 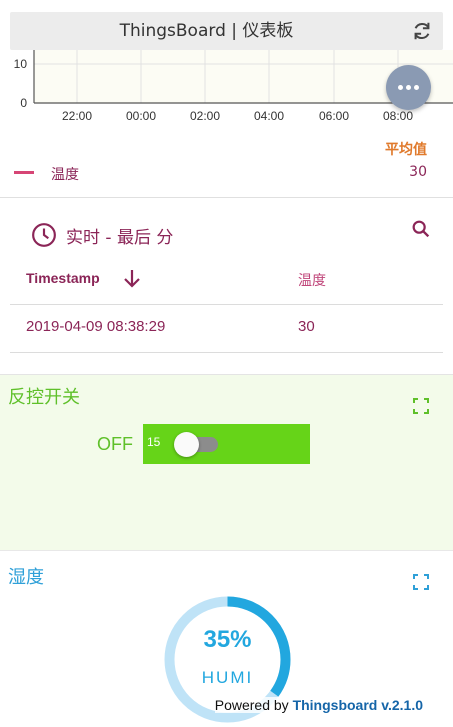 I want to click on y-tick-label: 10, so click(x=21, y=64).